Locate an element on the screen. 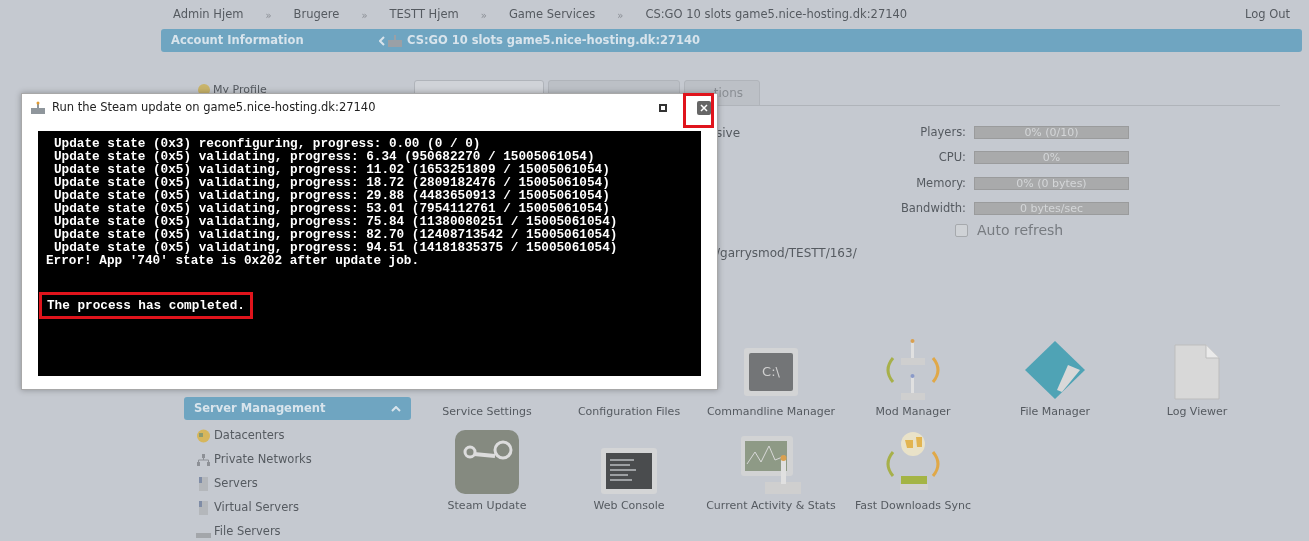  globe-icon is located at coordinates (203, 436).